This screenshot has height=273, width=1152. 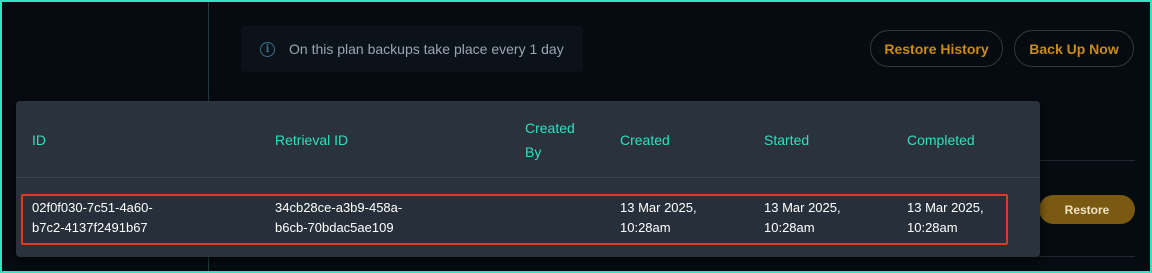 What do you see at coordinates (550, 128) in the screenshot?
I see `column-header-created-by-line1: Created` at bounding box center [550, 128].